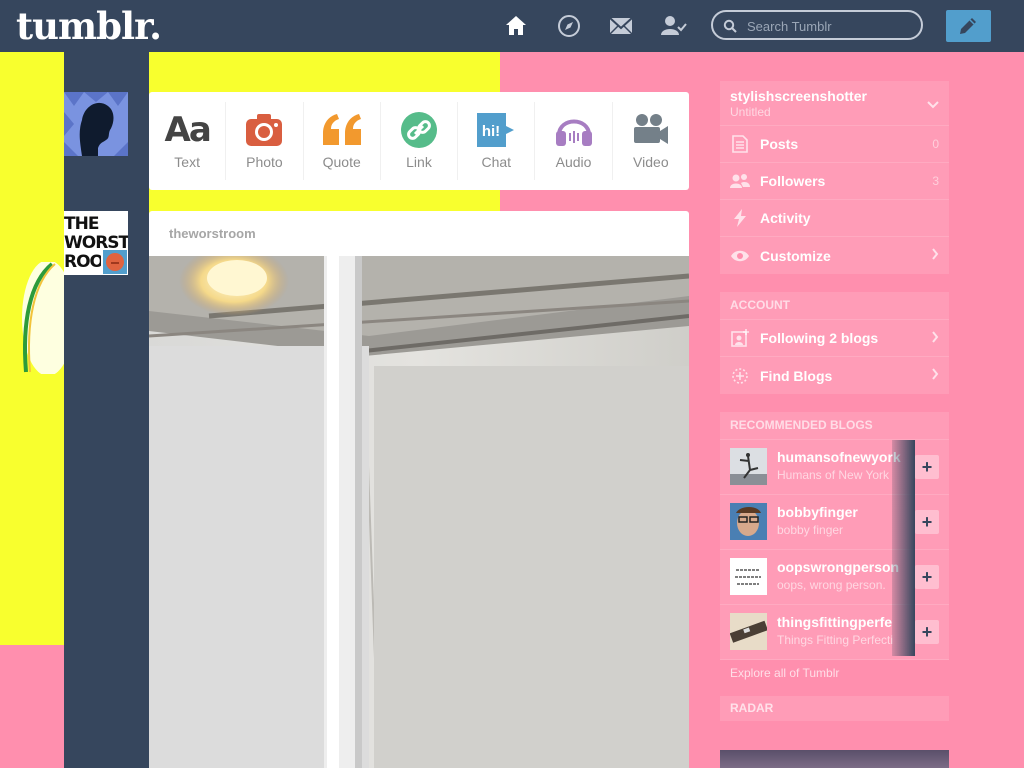 The height and width of the screenshot is (768, 1024). What do you see at coordinates (795, 255) in the screenshot?
I see `sidebar-item-label: Customize` at bounding box center [795, 255].